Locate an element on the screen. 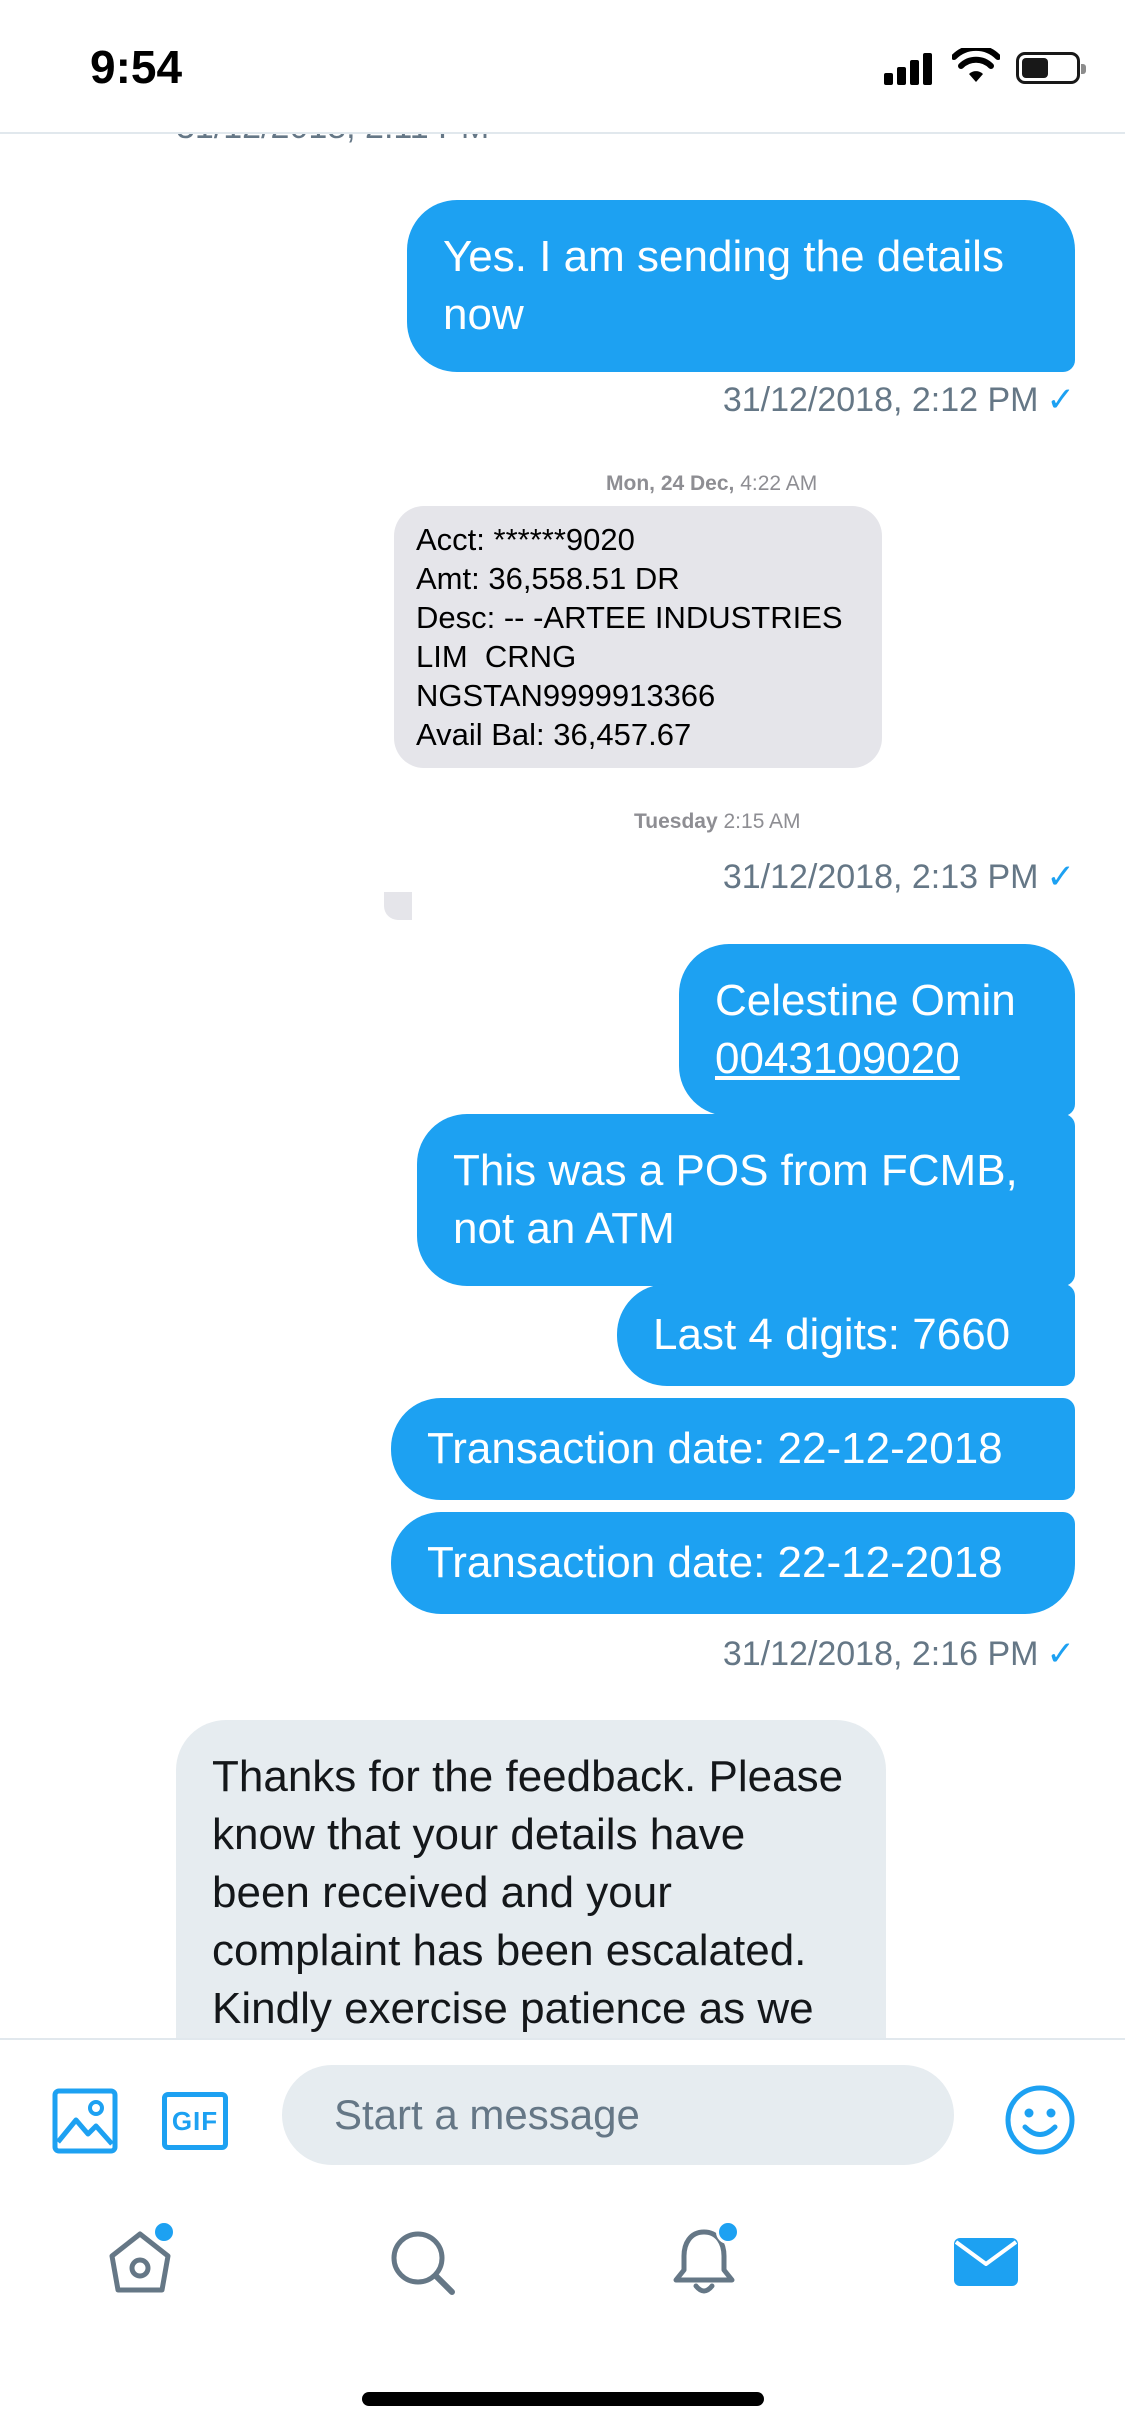 This screenshot has height=2436, width=1125. sms-line: Desc: -- -ARTEE INDUSTRIES is located at coordinates (629, 617).